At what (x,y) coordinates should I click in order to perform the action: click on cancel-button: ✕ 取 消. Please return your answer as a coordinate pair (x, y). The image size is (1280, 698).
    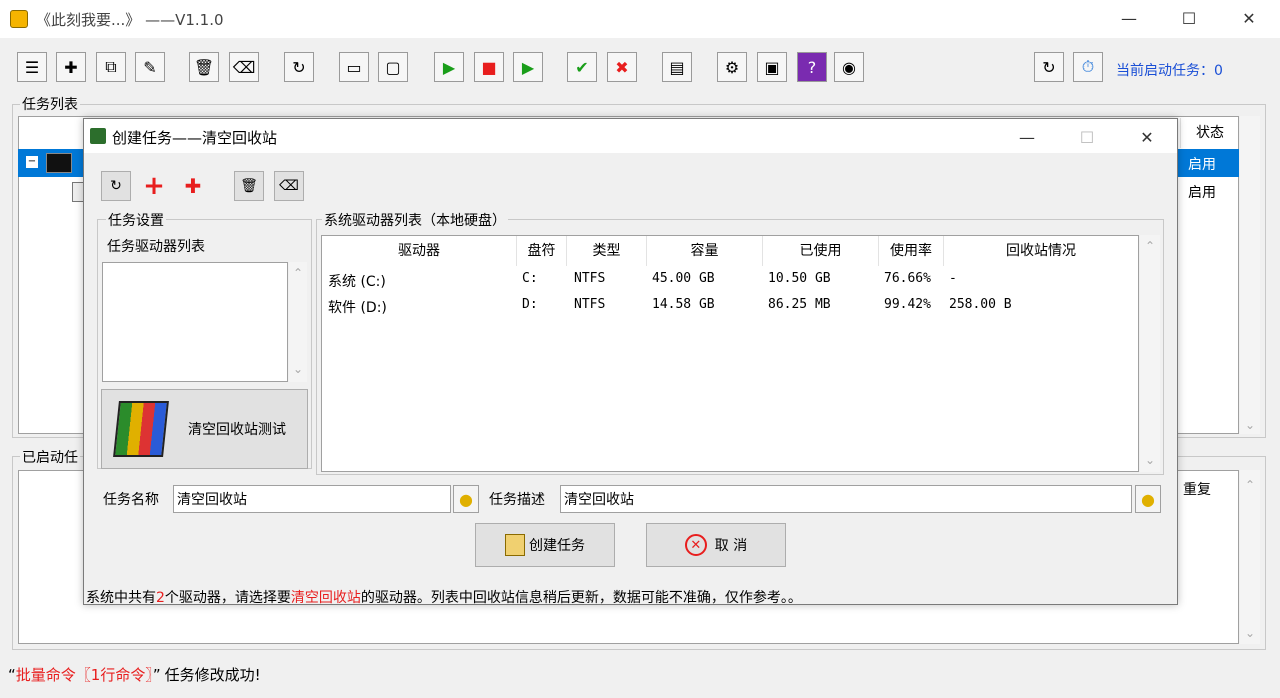
    Looking at the image, I should click on (716, 545).